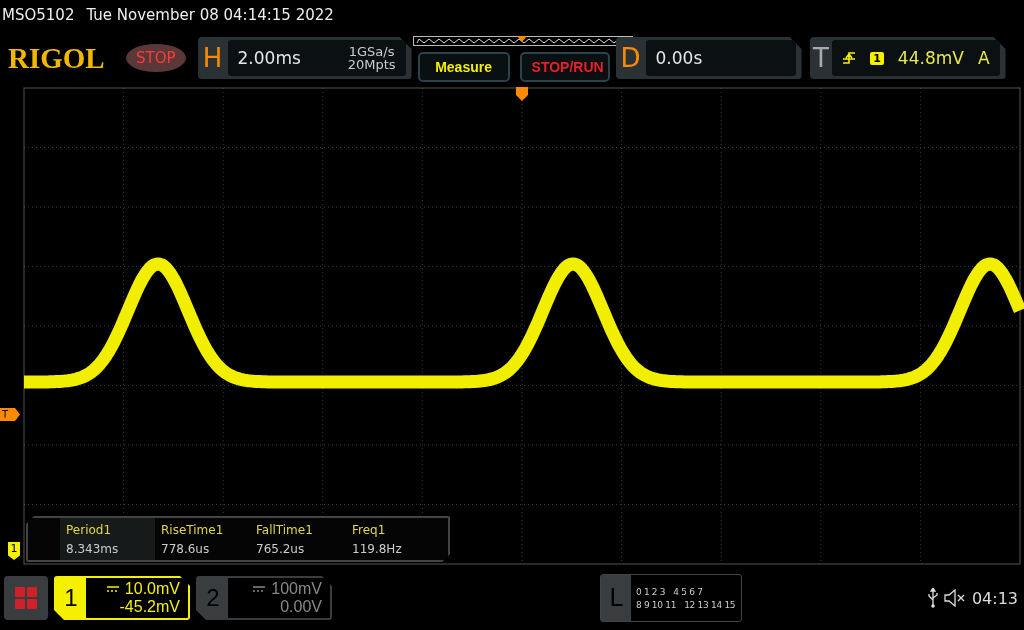 The image size is (1024, 630). What do you see at coordinates (377, 548) in the screenshot?
I see `measurement-value: 119.8Hz` at bounding box center [377, 548].